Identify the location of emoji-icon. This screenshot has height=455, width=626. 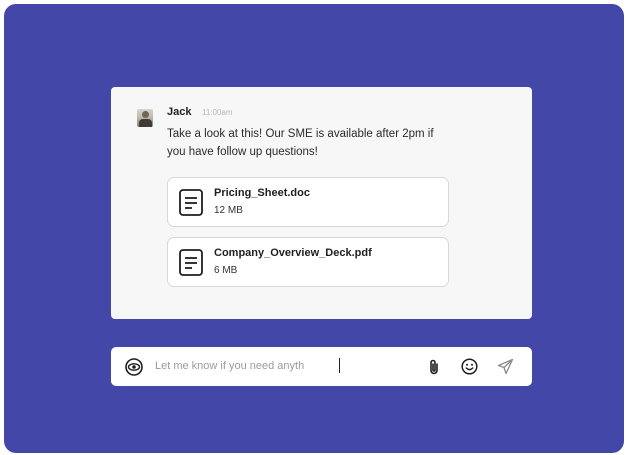
(469, 366).